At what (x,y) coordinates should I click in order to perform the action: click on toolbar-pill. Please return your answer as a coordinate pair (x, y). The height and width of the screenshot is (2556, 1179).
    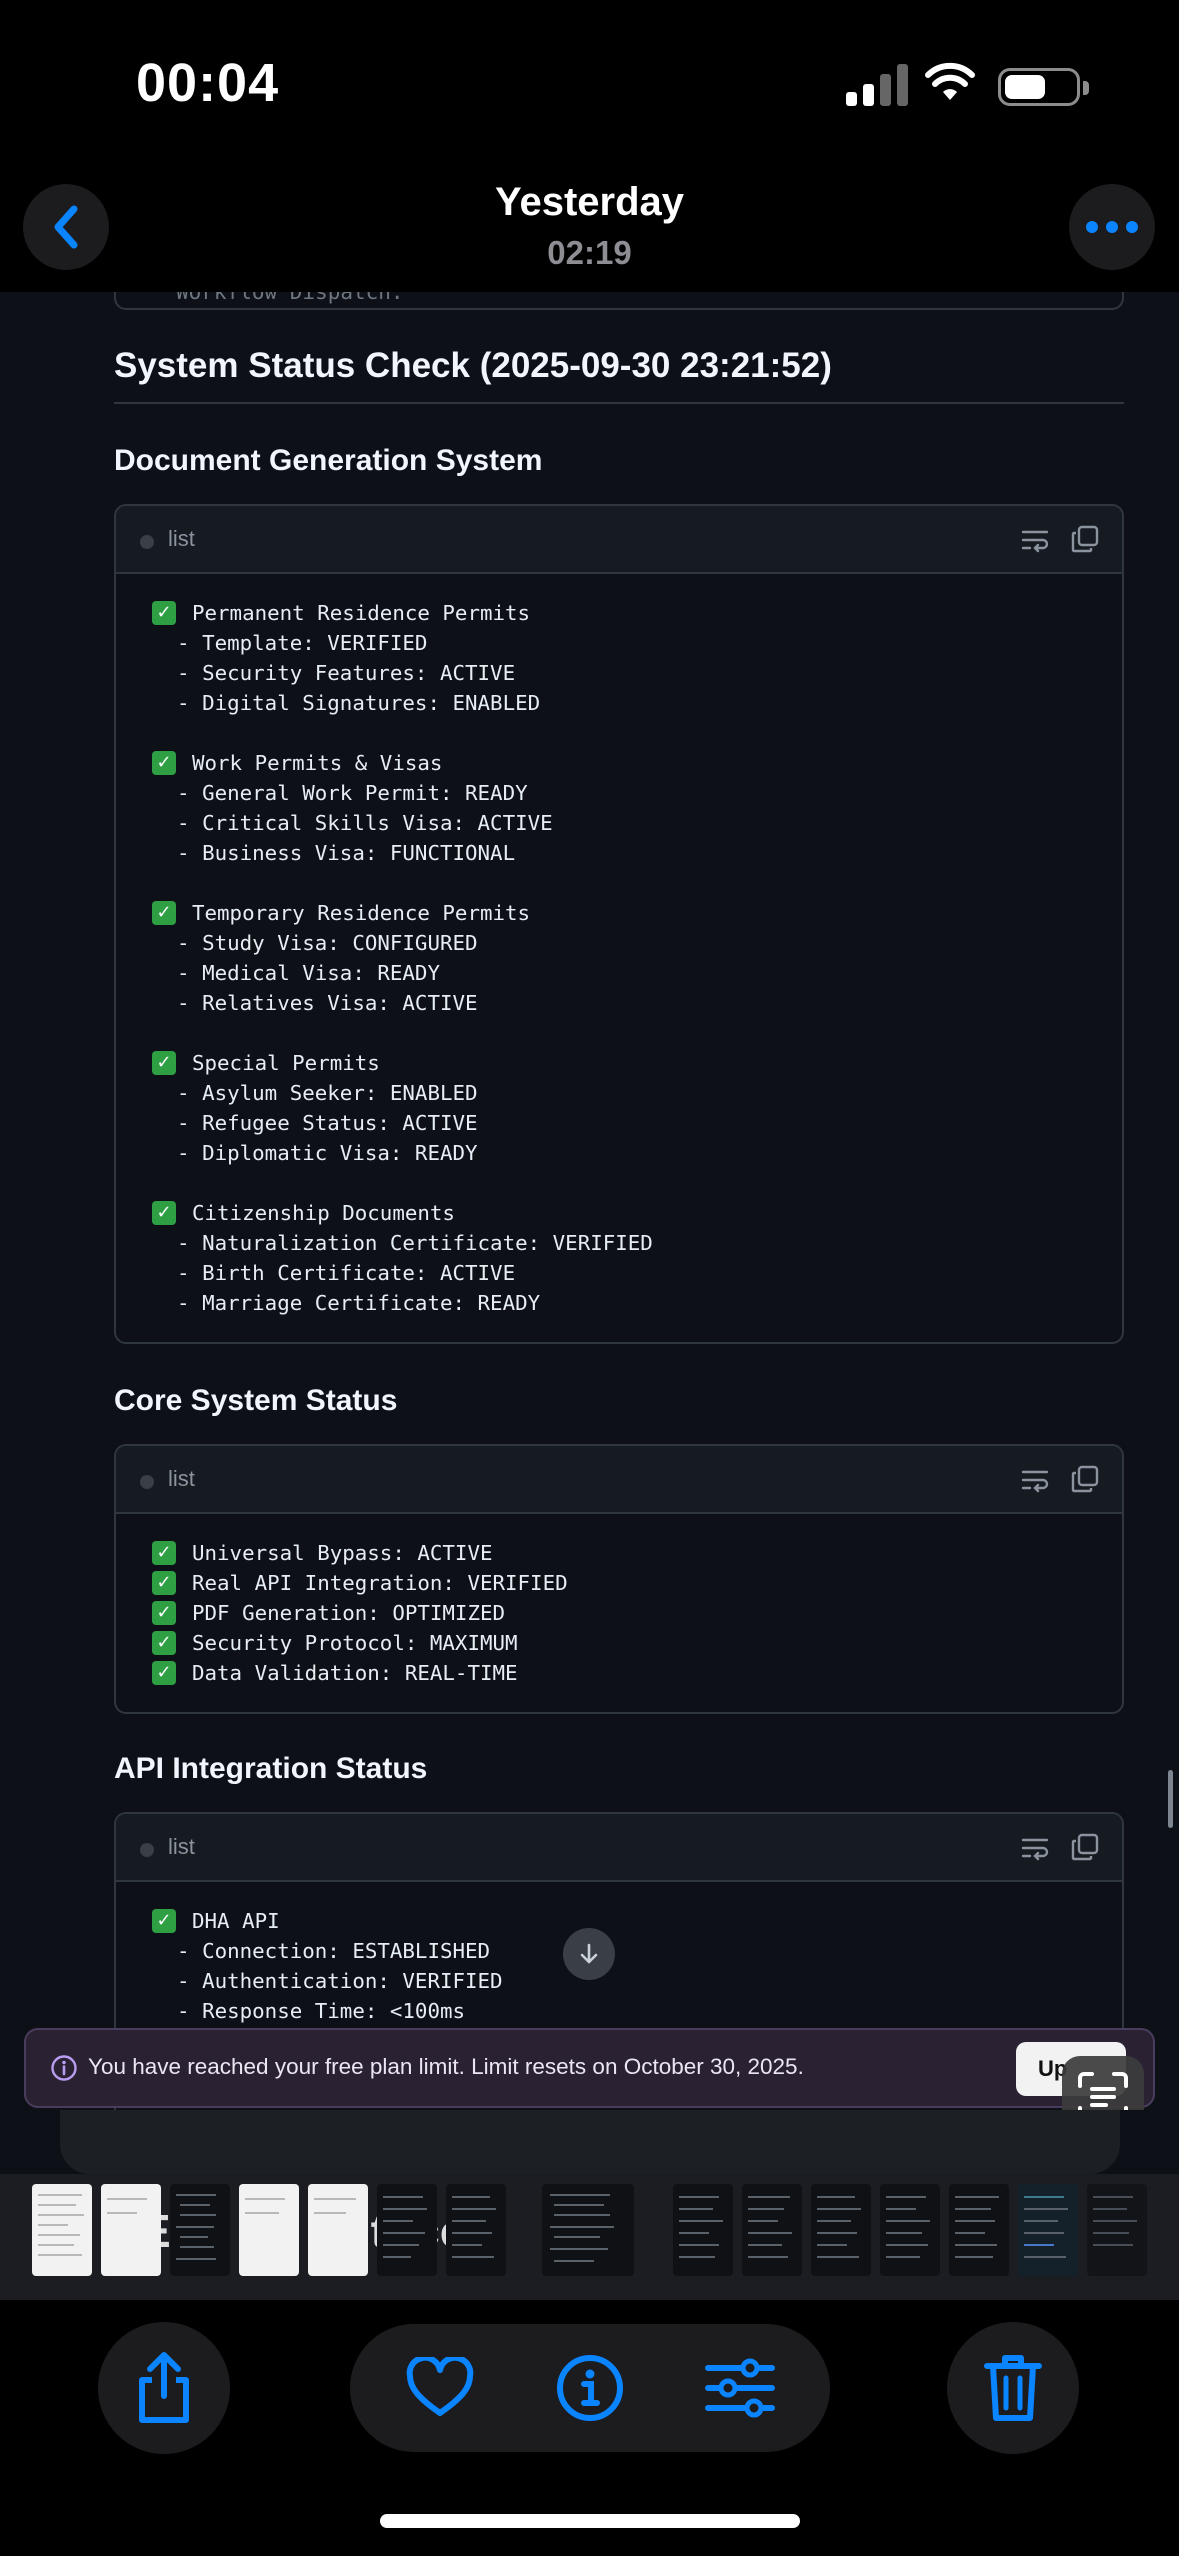
    Looking at the image, I should click on (590, 2388).